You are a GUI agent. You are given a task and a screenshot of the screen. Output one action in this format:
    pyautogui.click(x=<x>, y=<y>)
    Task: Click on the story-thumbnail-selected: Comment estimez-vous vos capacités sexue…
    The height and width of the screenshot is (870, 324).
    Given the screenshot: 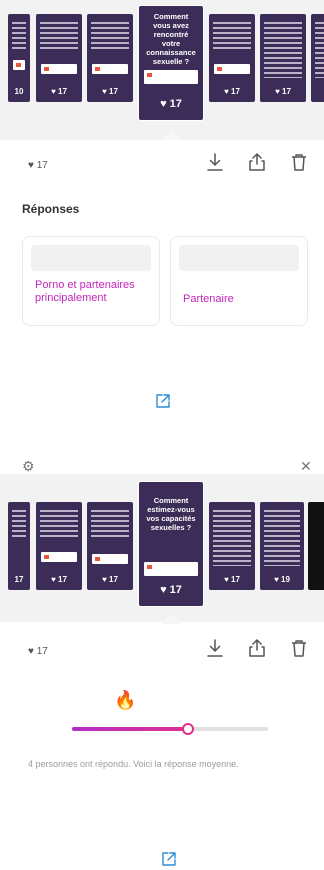 What is the action you would take?
    pyautogui.click(x=171, y=544)
    